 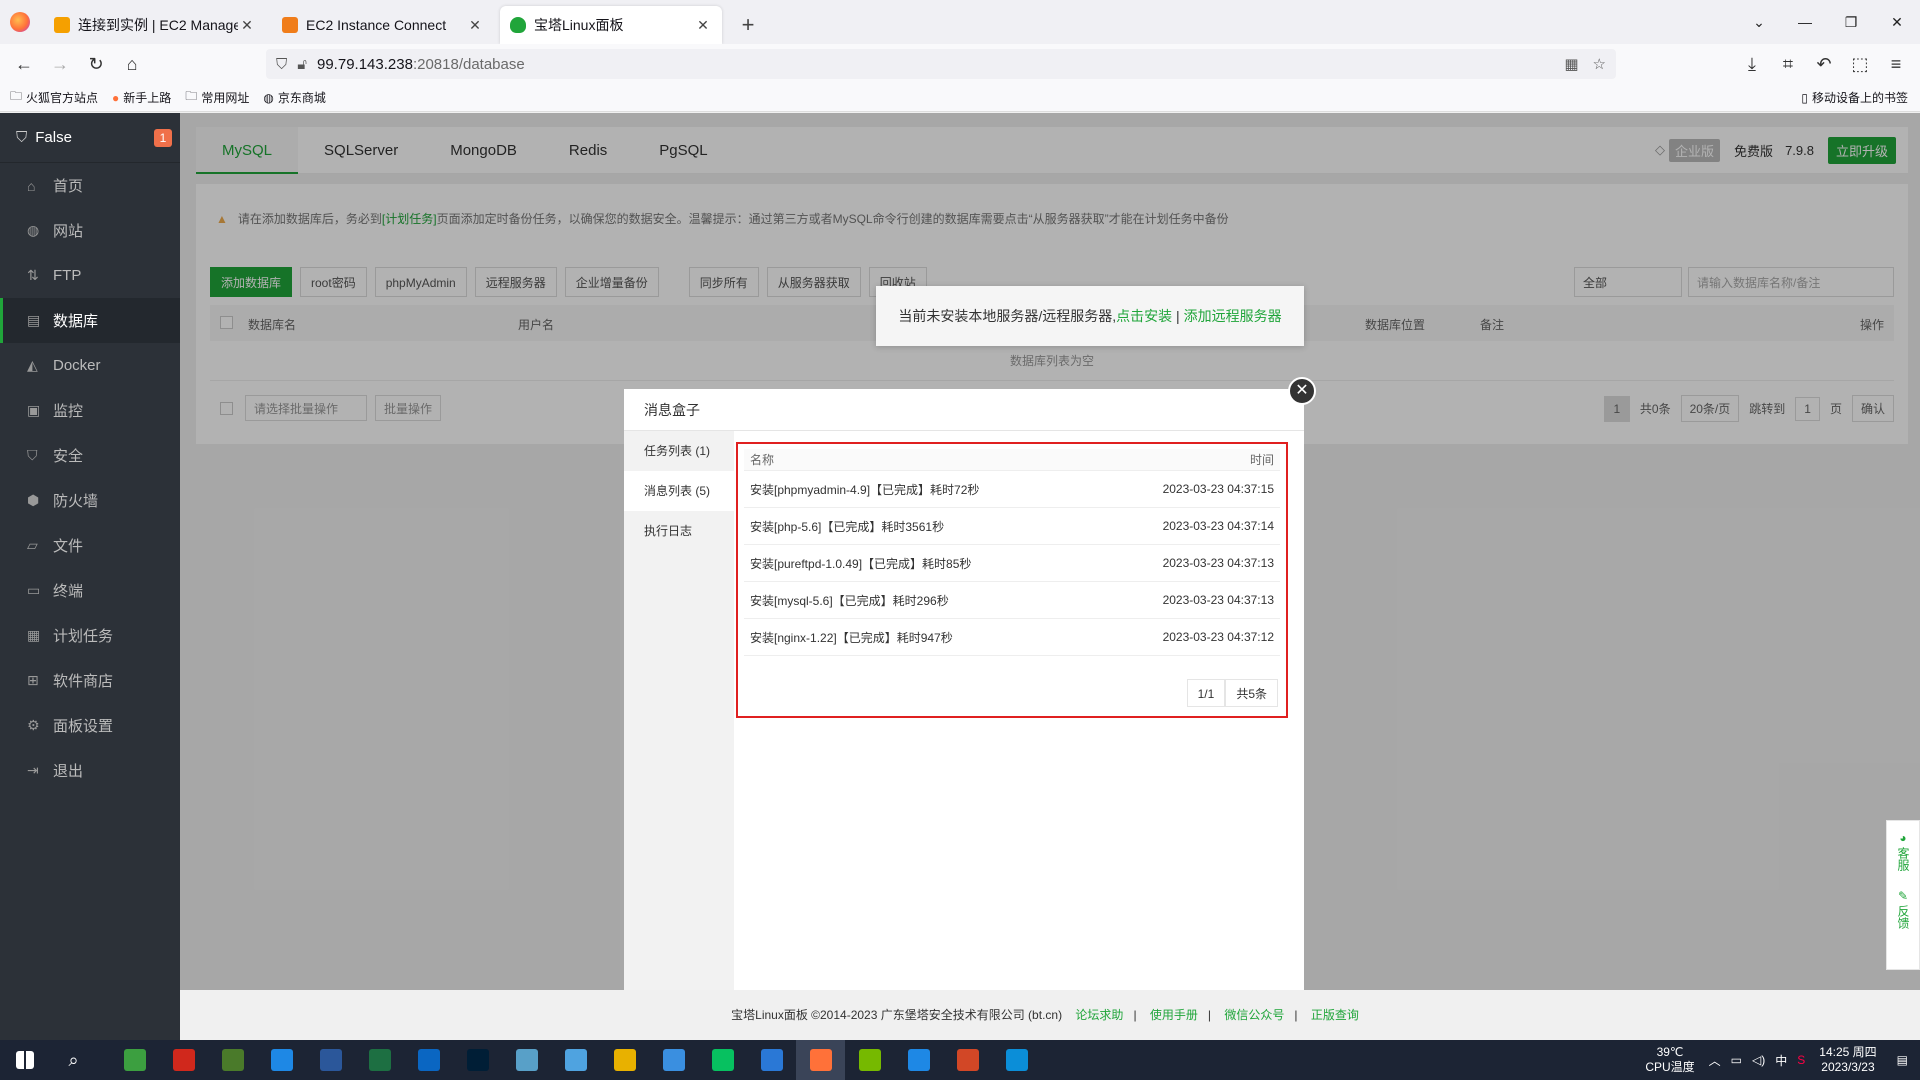 What do you see at coordinates (90, 725) in the screenshot?
I see `sidebar-item: ⚙ 面板设置` at bounding box center [90, 725].